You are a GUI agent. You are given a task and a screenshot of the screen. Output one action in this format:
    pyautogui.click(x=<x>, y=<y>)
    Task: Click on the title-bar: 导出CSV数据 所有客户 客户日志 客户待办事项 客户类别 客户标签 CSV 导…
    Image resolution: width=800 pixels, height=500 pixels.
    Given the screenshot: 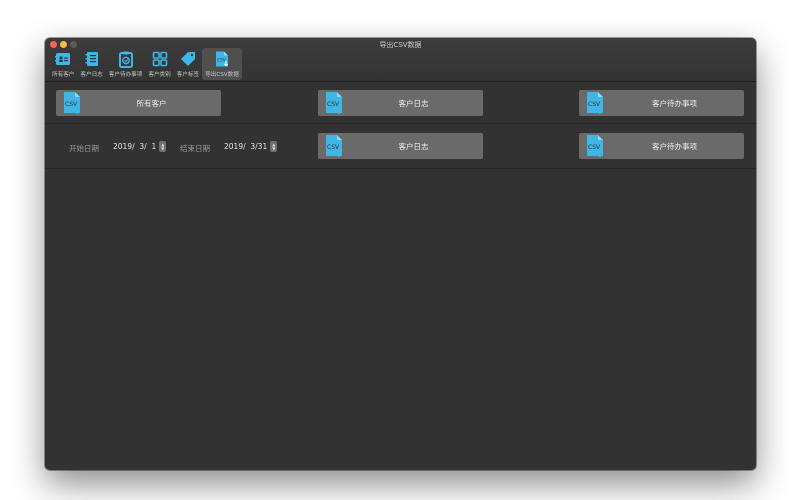 What is the action you would take?
    pyautogui.click(x=400, y=60)
    